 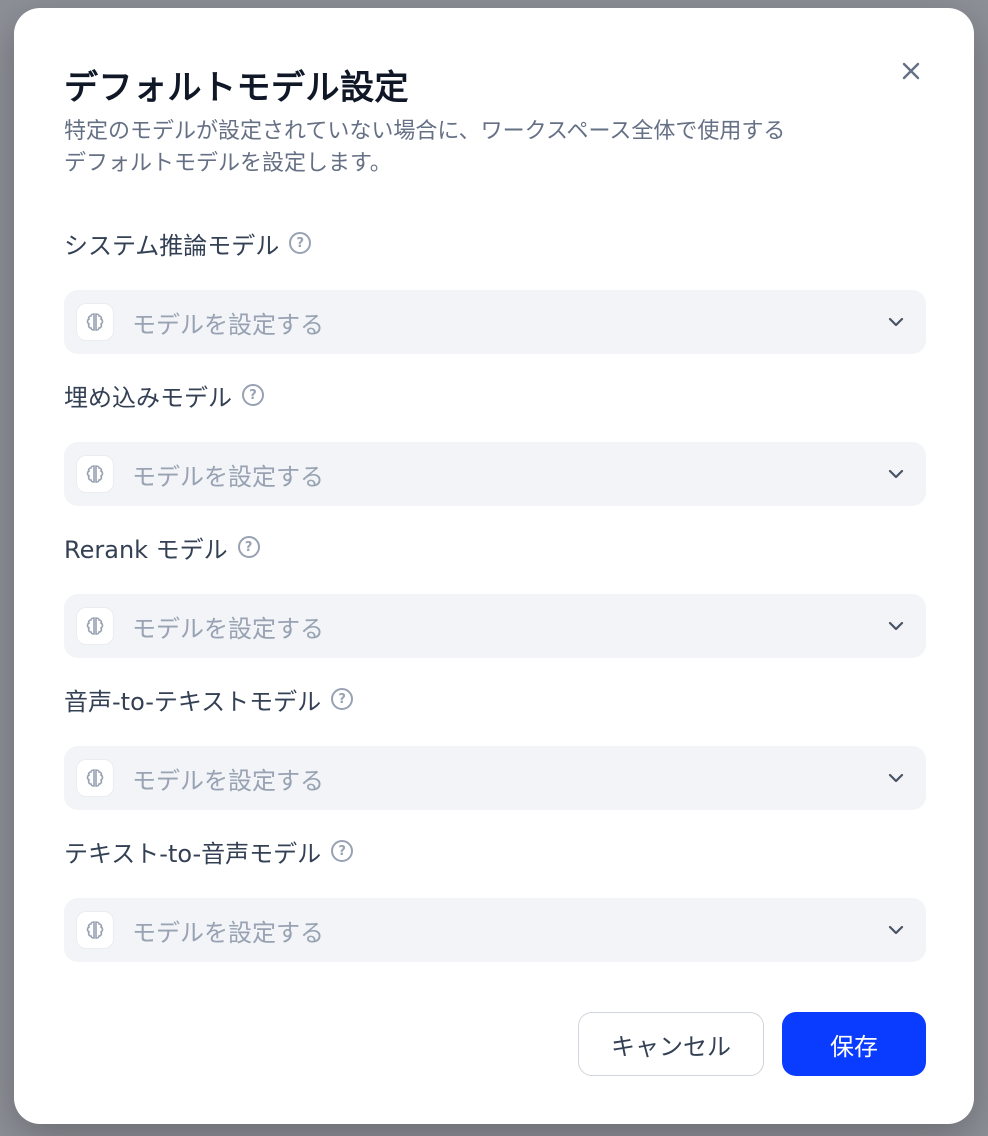 I want to click on field-speech-to-text-model: 音声-to-テキストモデル ? モデルを設定する, so click(x=495, y=746).